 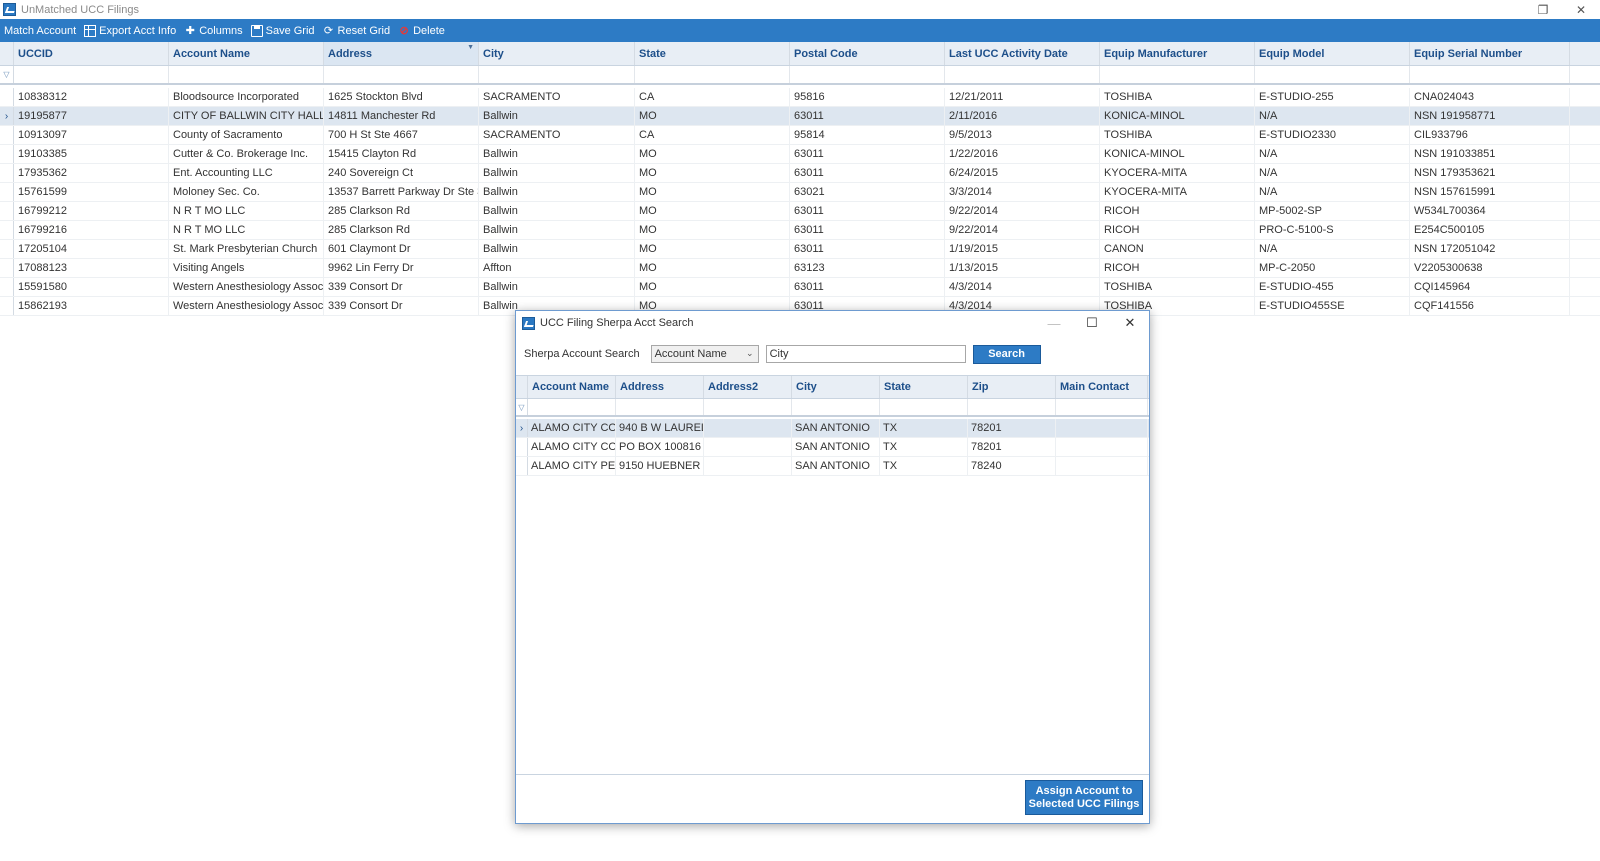 What do you see at coordinates (1490, 53) in the screenshot?
I see `column-header-equip-serial: Equip Serial Number` at bounding box center [1490, 53].